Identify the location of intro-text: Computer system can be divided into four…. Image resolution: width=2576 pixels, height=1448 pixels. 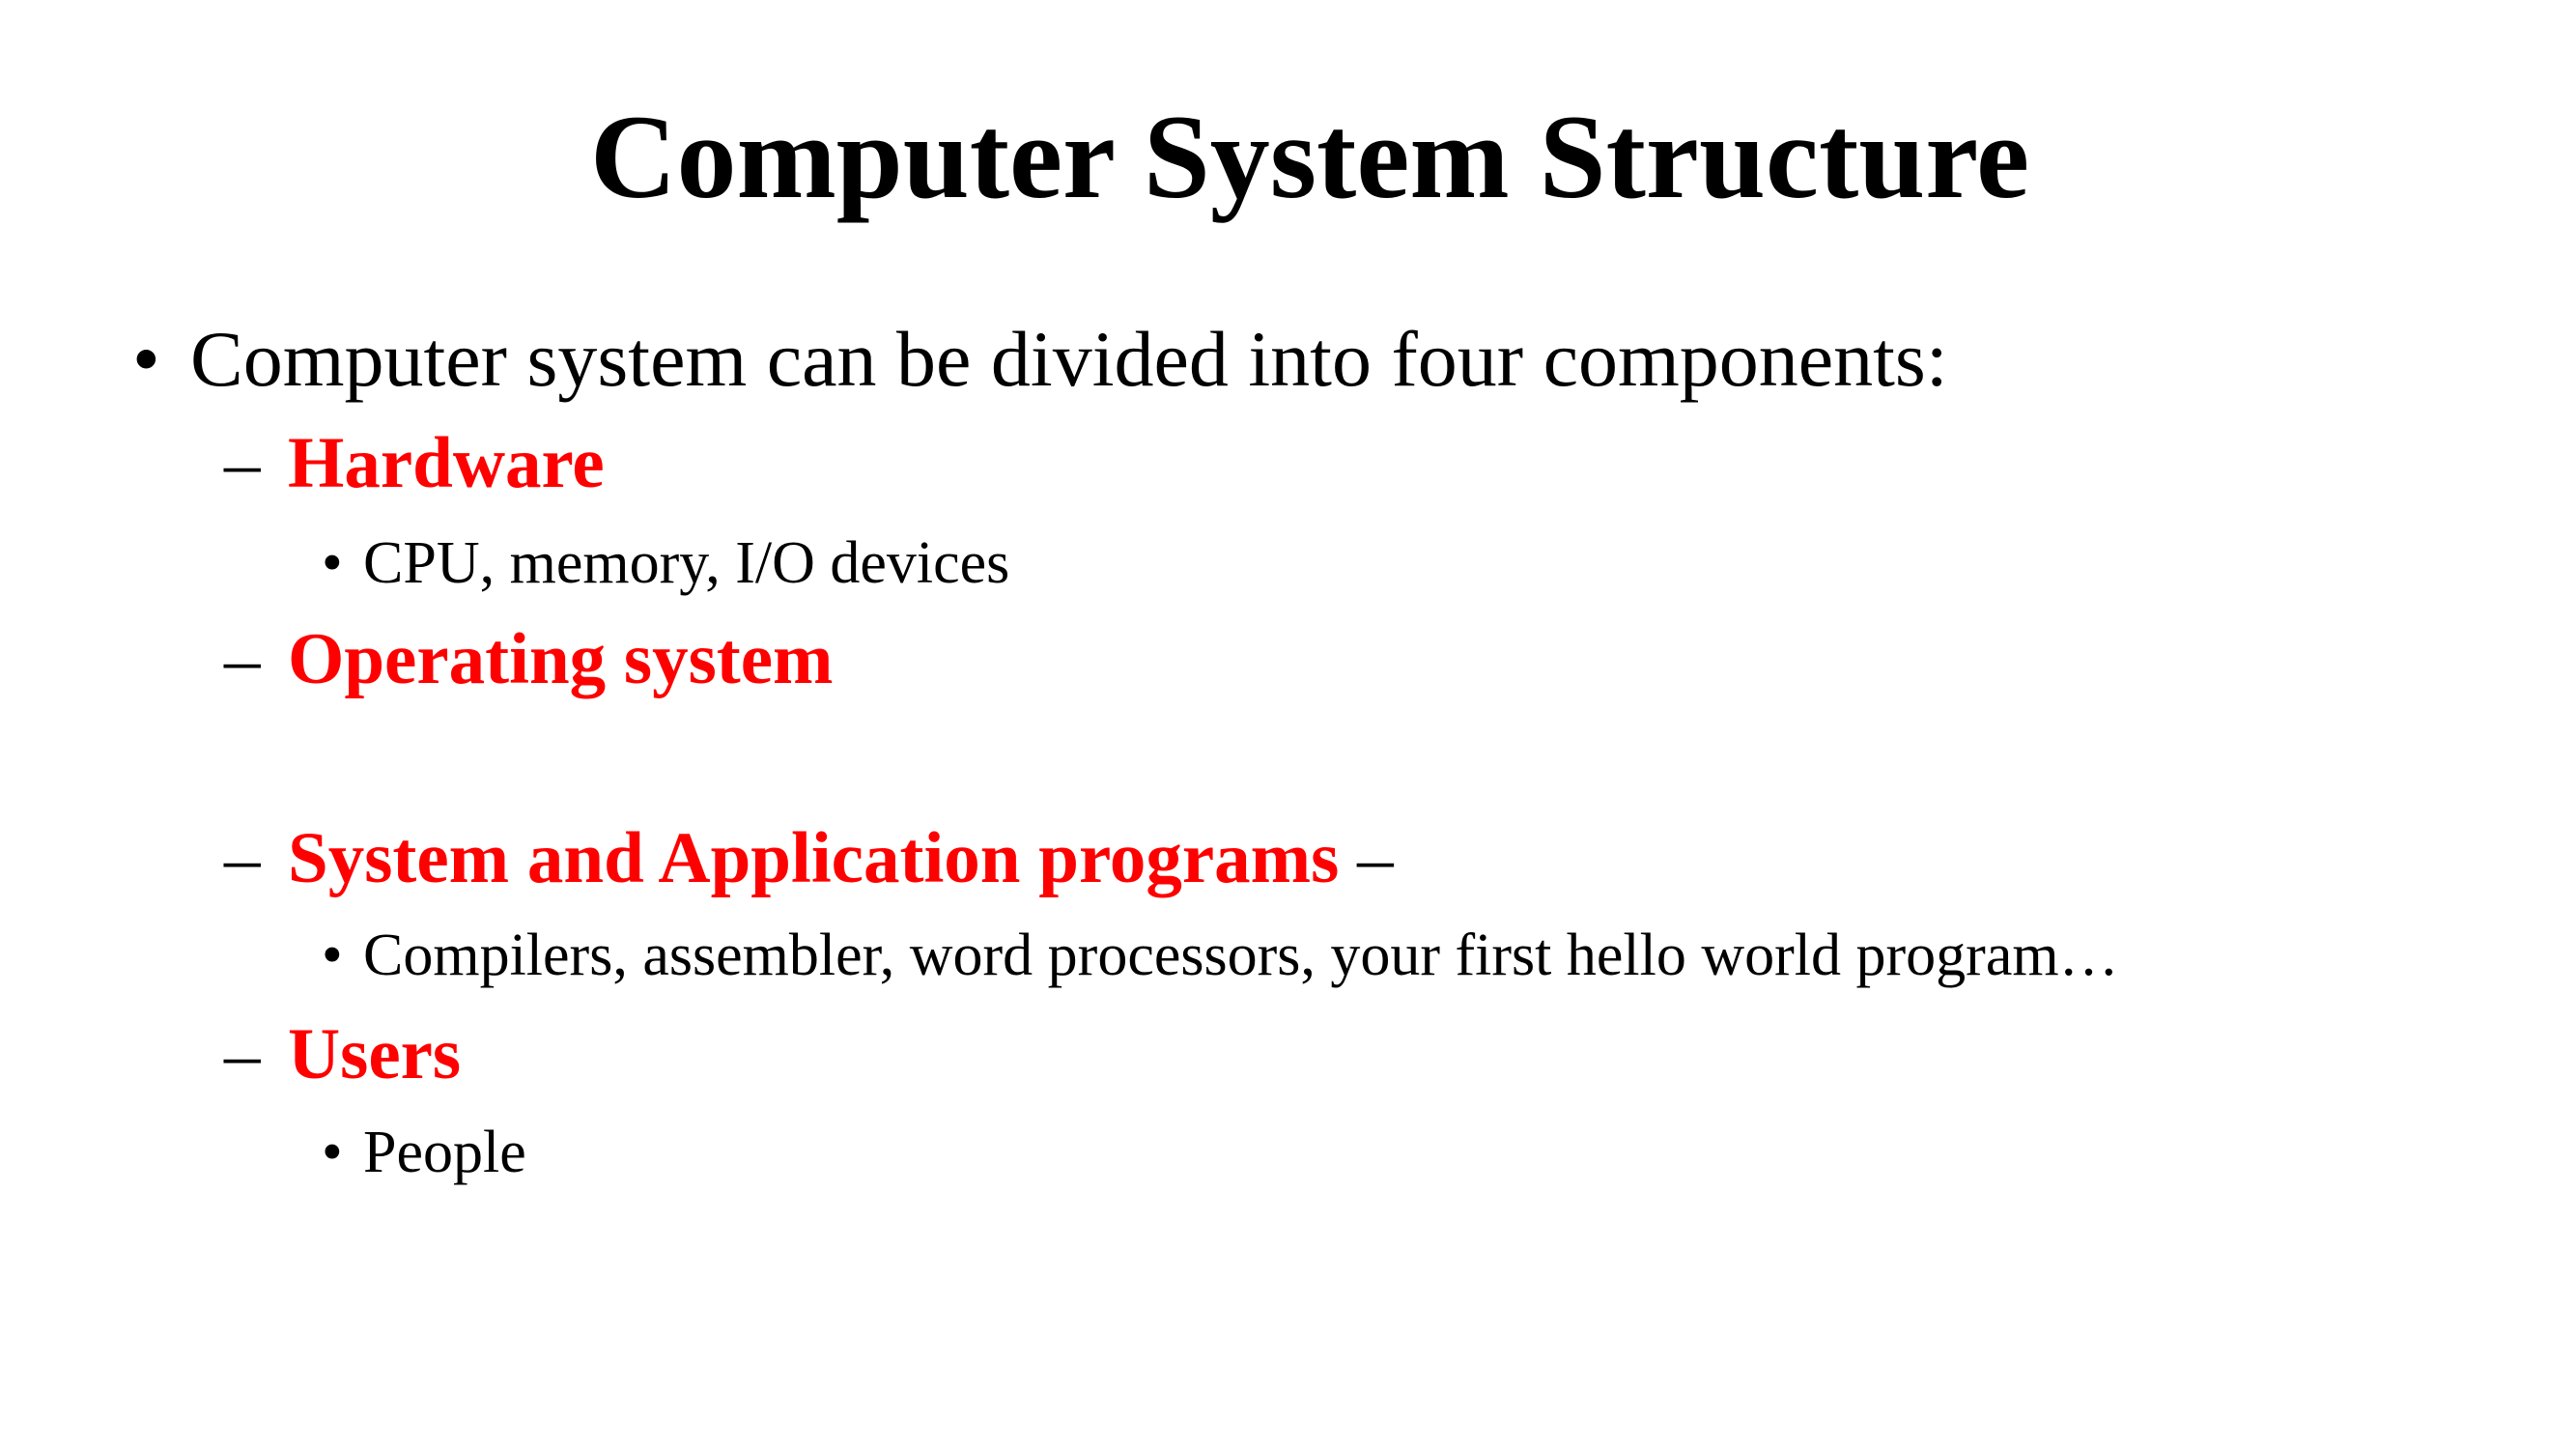
(1069, 359).